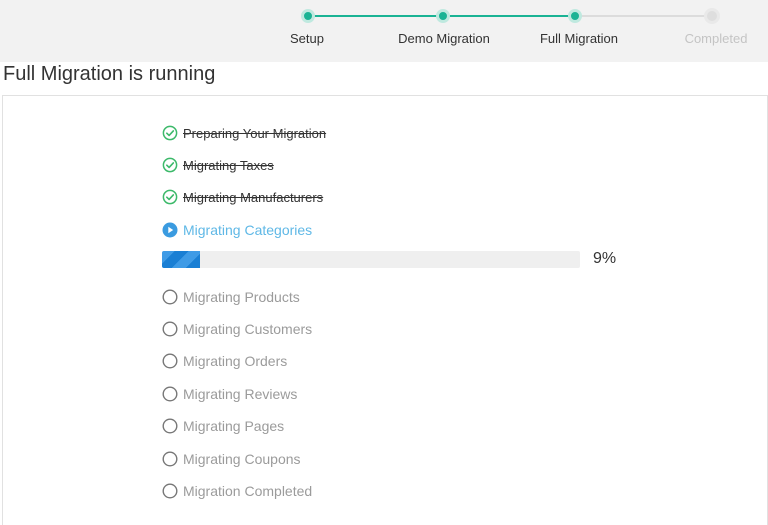 This screenshot has height=525, width=768. I want to click on step-dot-setup, so click(308, 16).